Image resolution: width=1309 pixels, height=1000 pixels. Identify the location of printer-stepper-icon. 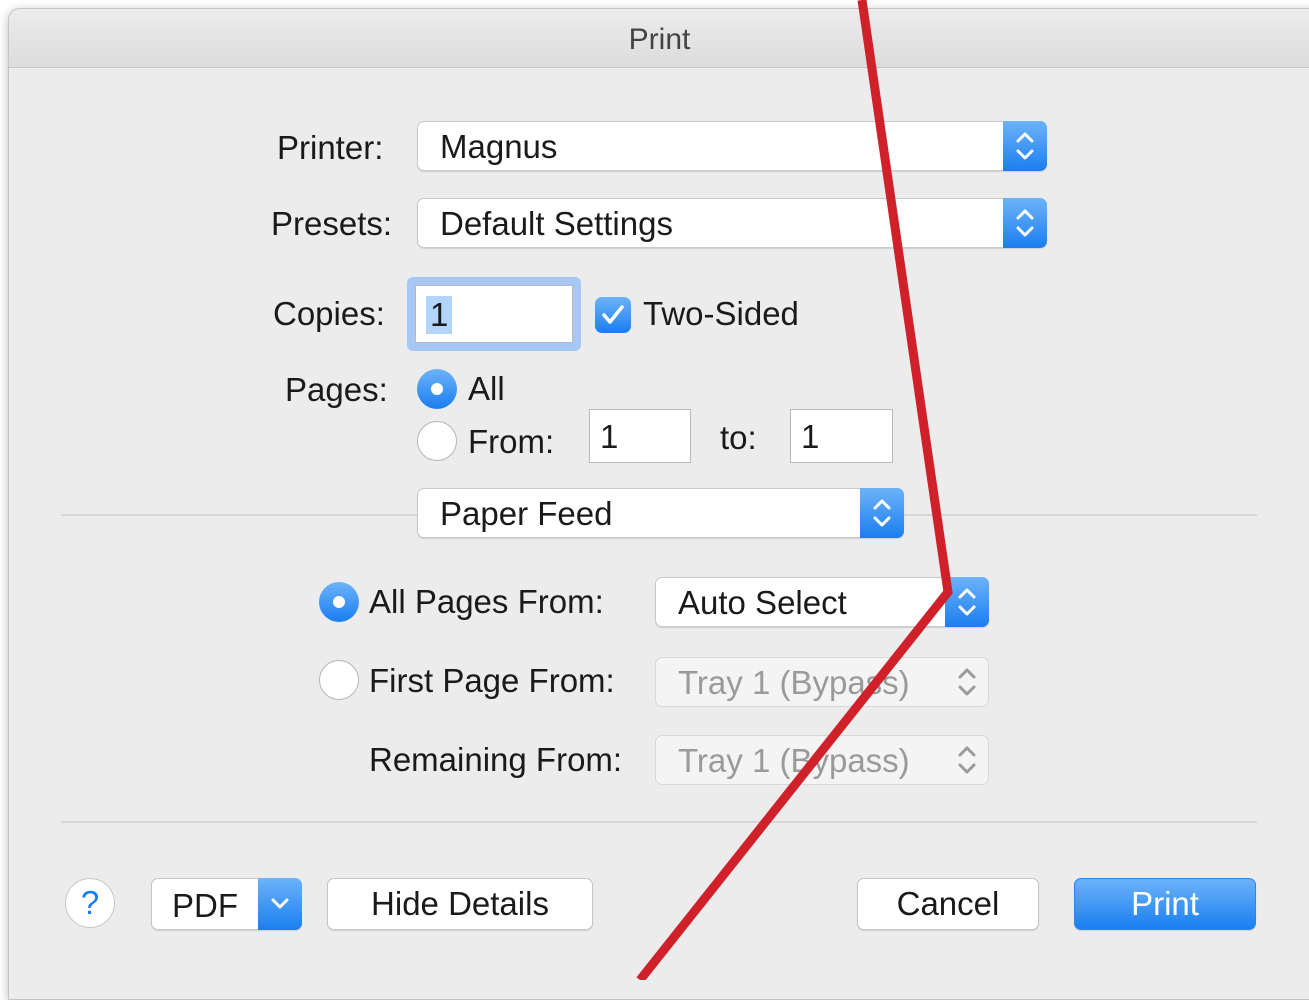
(1025, 146).